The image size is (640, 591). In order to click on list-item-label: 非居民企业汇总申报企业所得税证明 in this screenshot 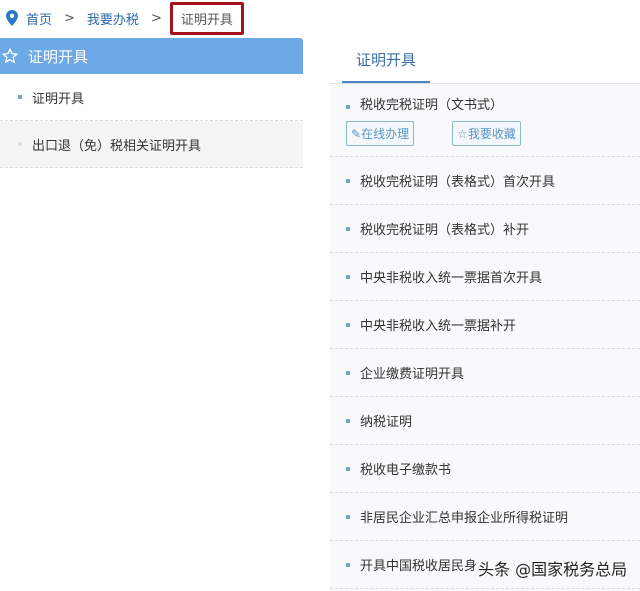, I will do `click(464, 518)`.